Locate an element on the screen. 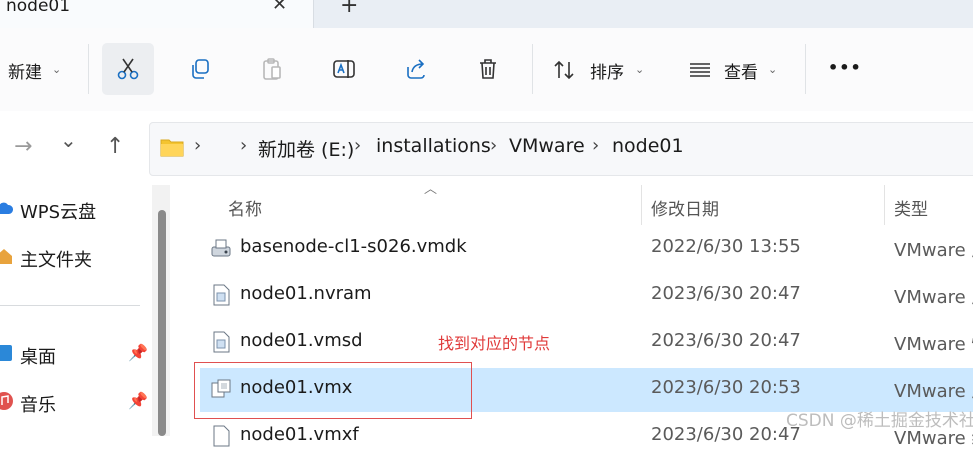 The height and width of the screenshot is (459, 973). view-icon is located at coordinates (700, 70).